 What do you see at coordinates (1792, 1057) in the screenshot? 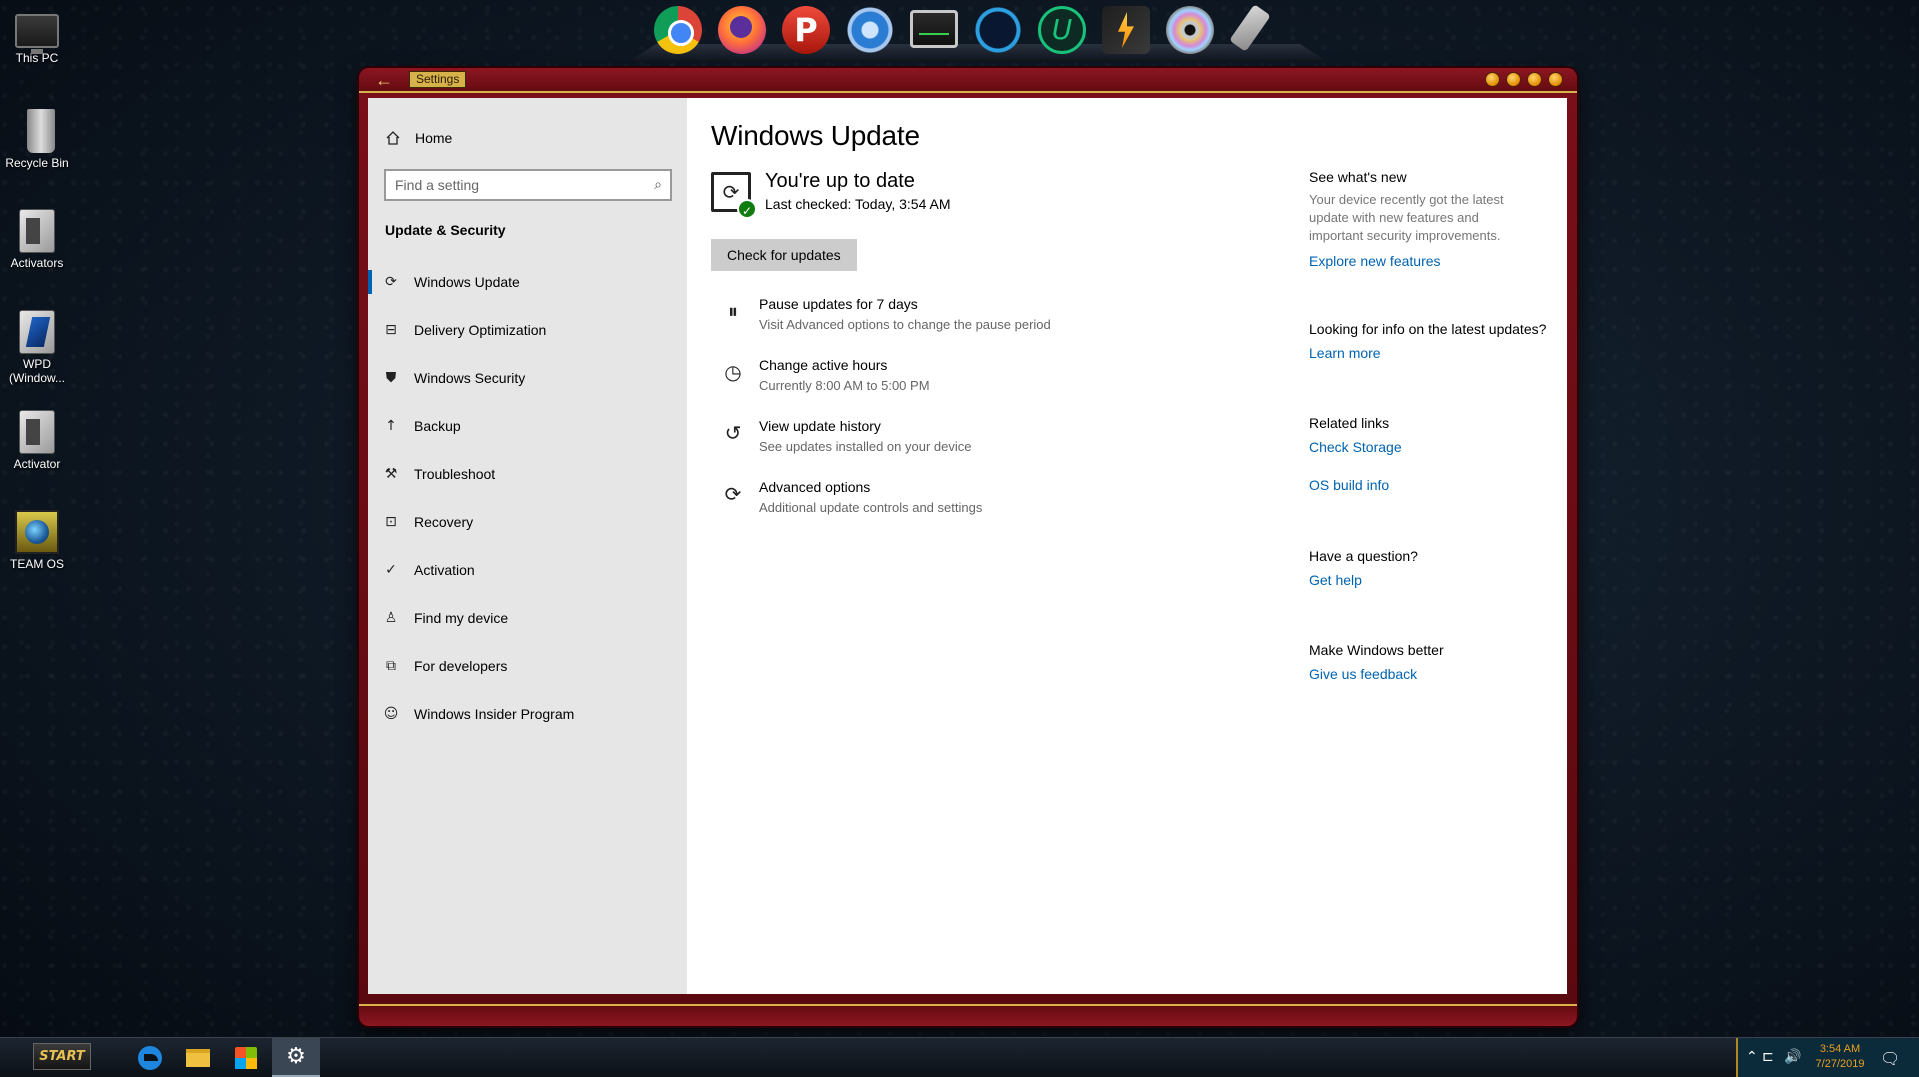
I see `volume-icon: 🔊` at bounding box center [1792, 1057].